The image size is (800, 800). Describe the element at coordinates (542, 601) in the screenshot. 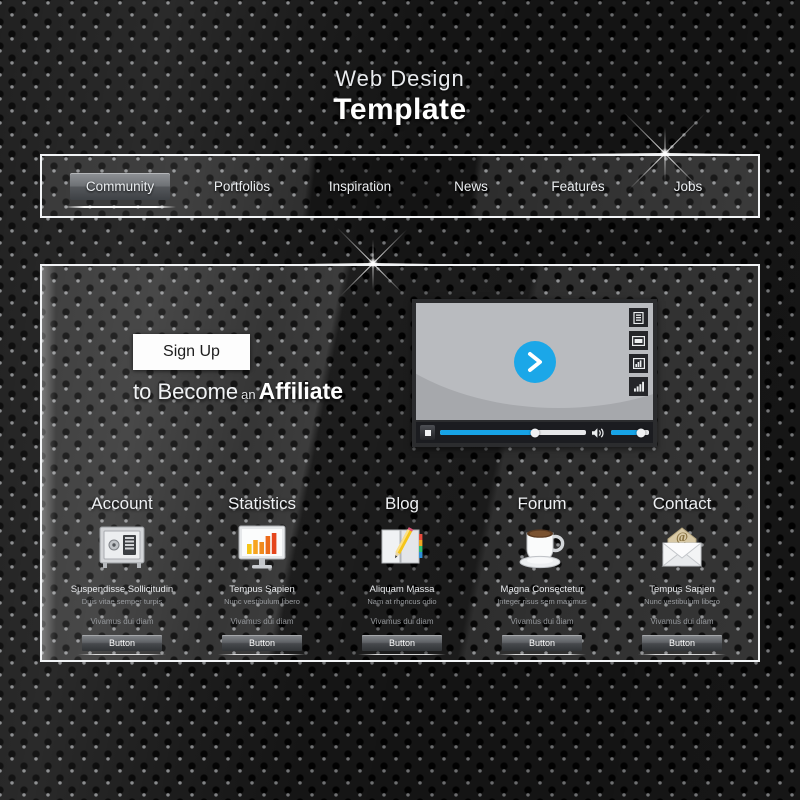

I see `card-forum-subheading: Integer risus sem maximus` at that location.